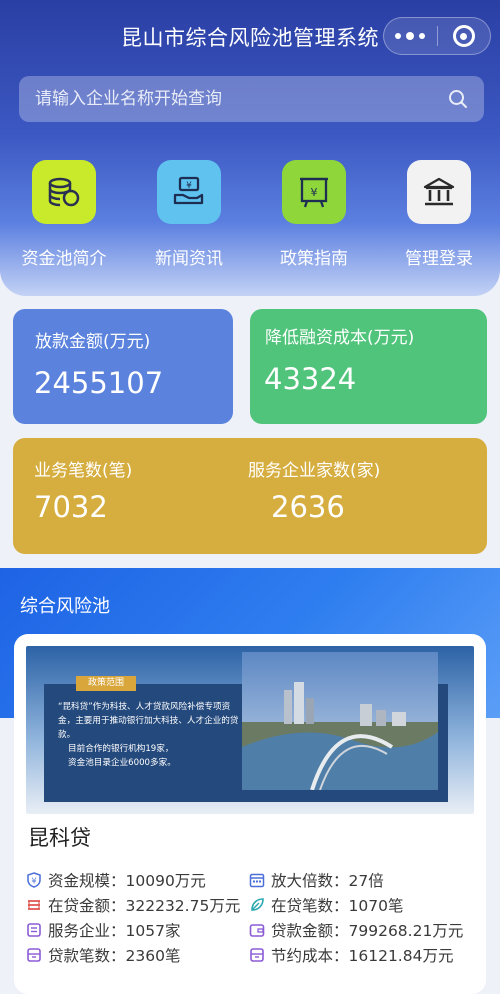 This screenshot has width=500, height=994. What do you see at coordinates (93, 342) in the screenshot?
I see `stat-label: 放款金额(万元)` at bounding box center [93, 342].